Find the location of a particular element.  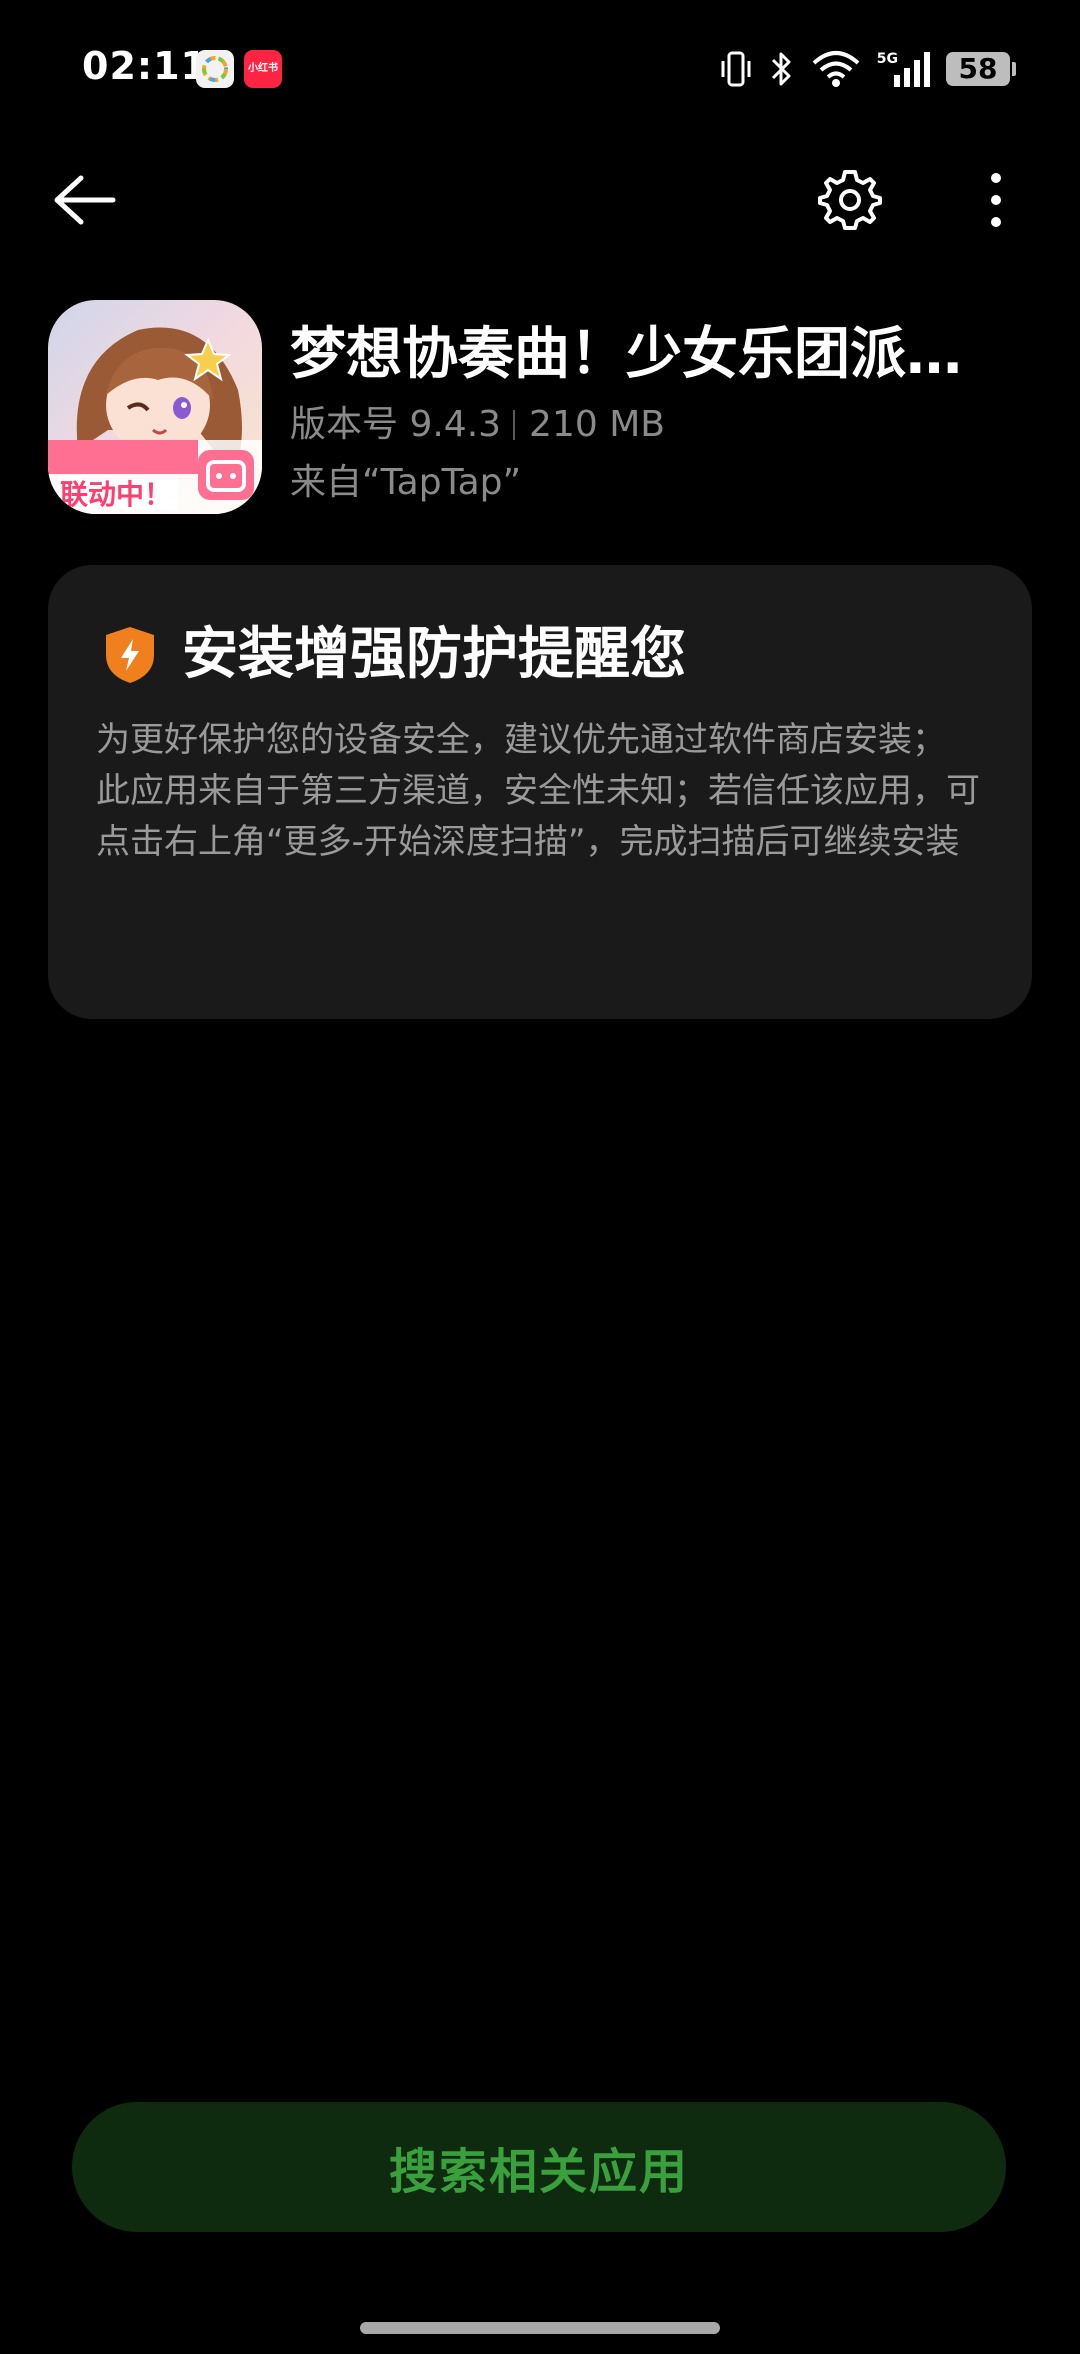

settings-button is located at coordinates (850, 200).